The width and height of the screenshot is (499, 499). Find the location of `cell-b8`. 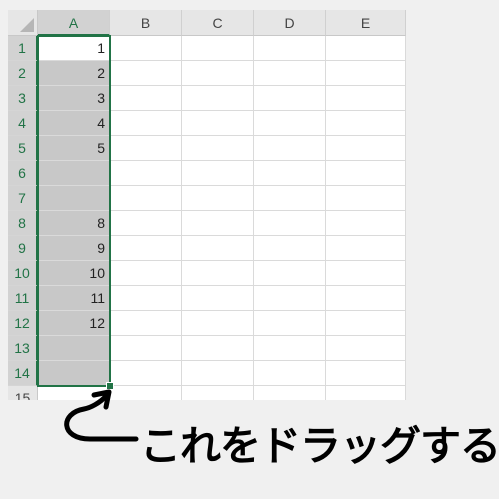

cell-b8 is located at coordinates (146, 223).